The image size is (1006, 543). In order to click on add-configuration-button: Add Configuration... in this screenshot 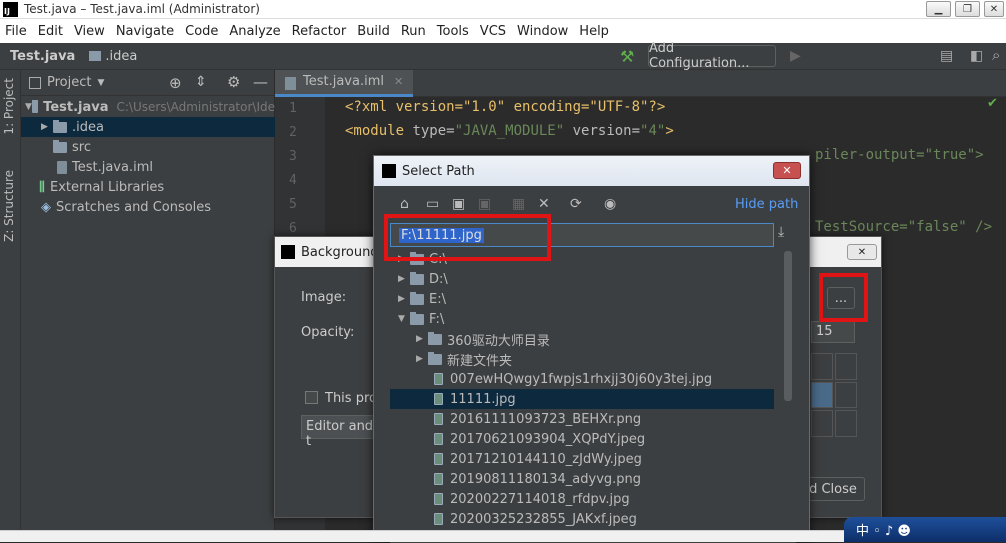, I will do `click(712, 56)`.